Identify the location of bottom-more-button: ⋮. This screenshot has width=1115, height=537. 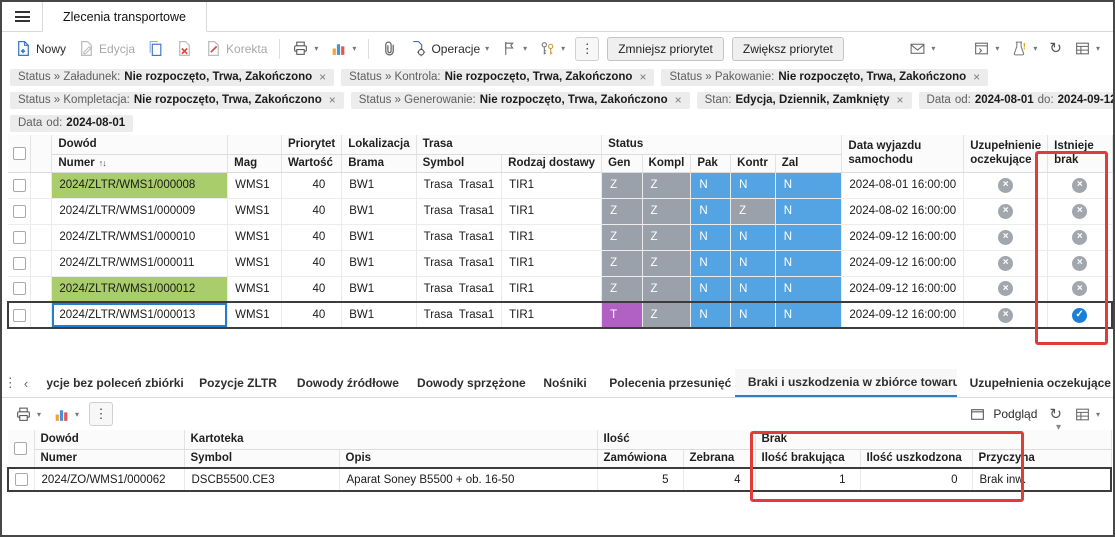
(101, 414).